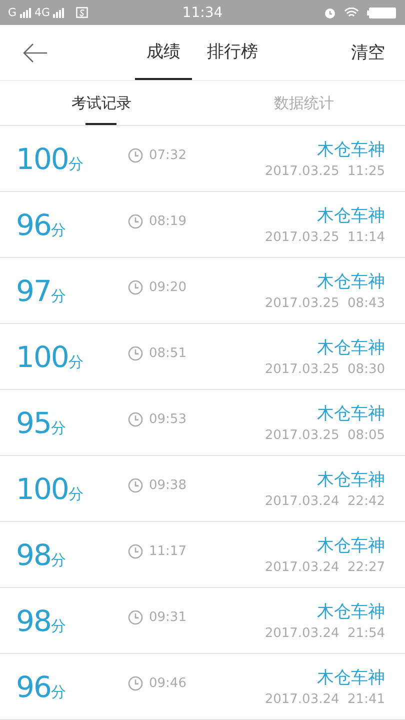  Describe the element at coordinates (324, 171) in the screenshot. I see `exam-date: 2017.03.25 11:25` at that location.